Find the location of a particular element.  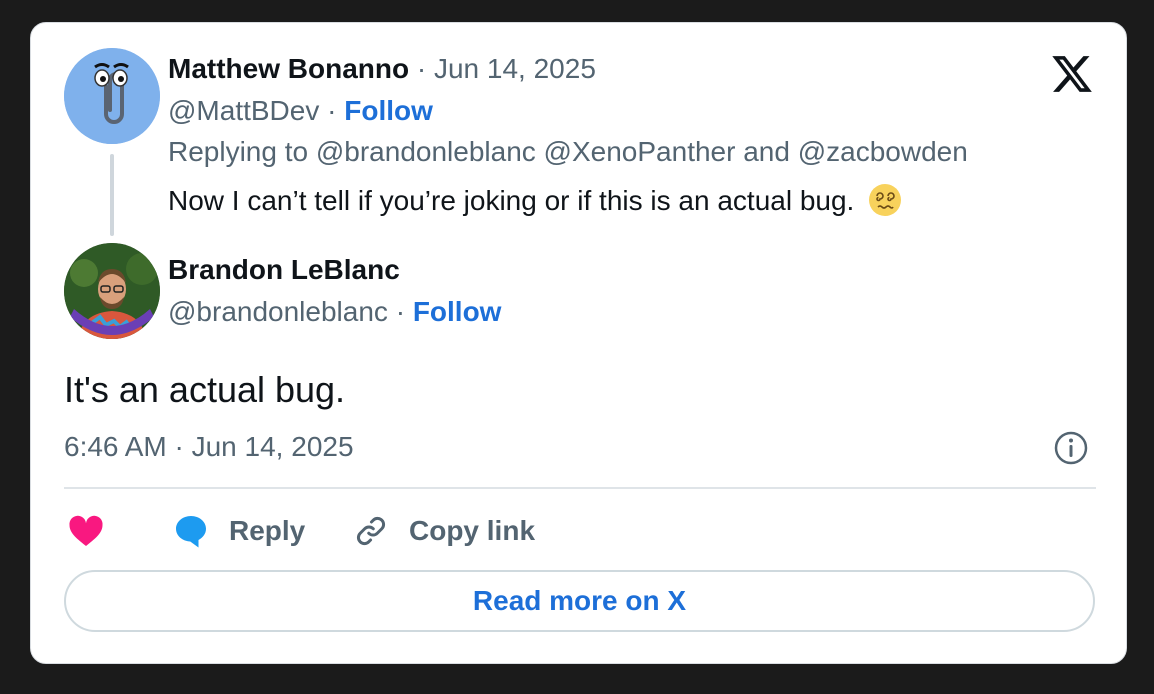

profile-photo-icon is located at coordinates (112, 291).